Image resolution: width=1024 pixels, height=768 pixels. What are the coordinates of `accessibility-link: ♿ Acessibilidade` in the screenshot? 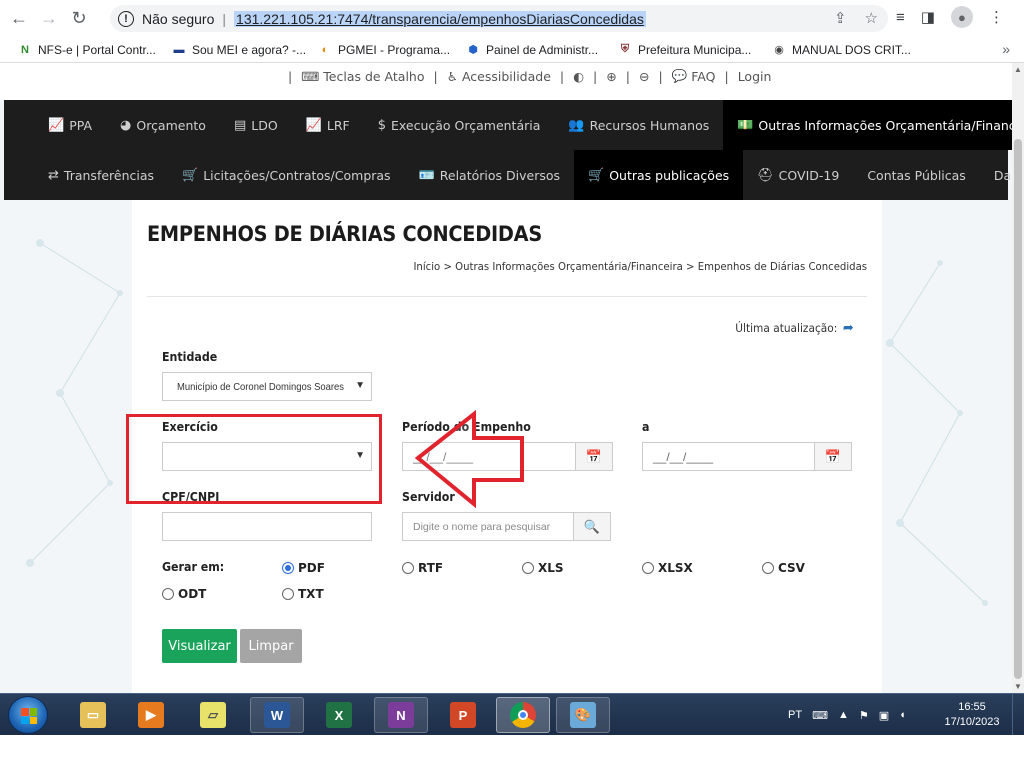 It's located at (499, 76).